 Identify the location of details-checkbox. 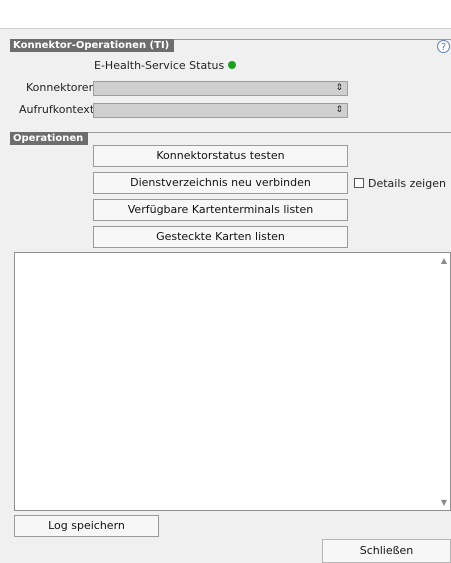
(359, 183).